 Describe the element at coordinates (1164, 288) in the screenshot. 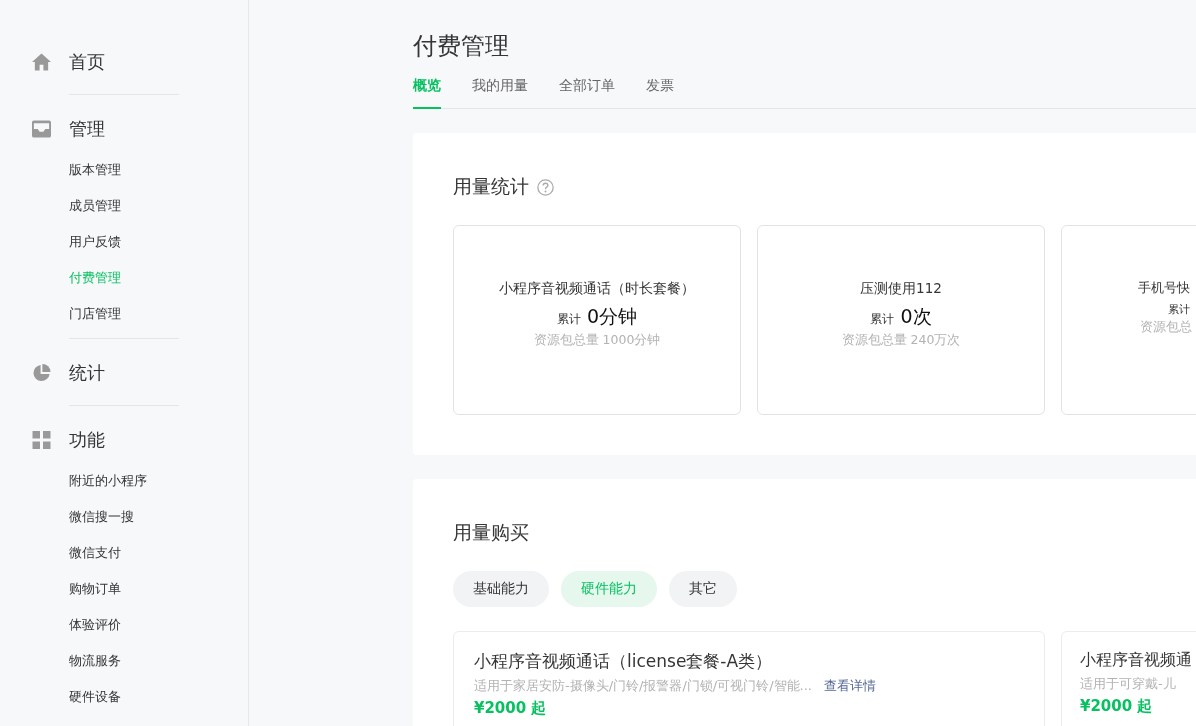

I see `usage-card-title: 手机号快` at that location.